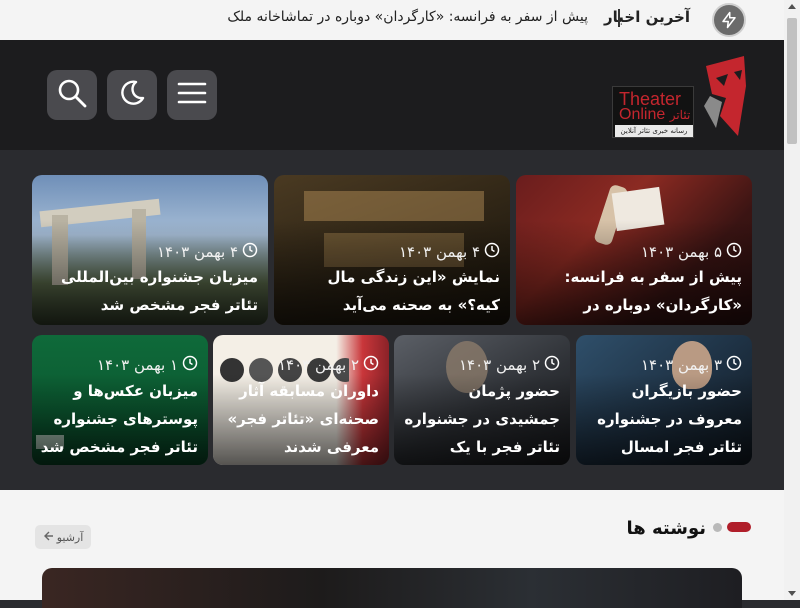 The image size is (800, 608). I want to click on ticker-divider, so click(619, 18).